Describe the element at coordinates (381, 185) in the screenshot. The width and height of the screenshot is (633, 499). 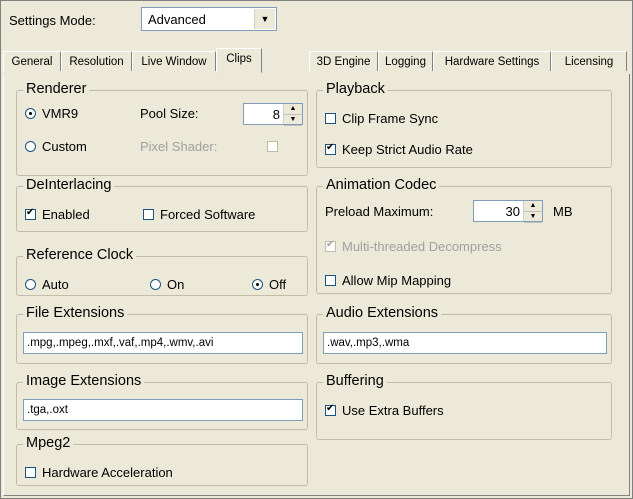
I see `animation-codec-title: Animation Codec` at that location.